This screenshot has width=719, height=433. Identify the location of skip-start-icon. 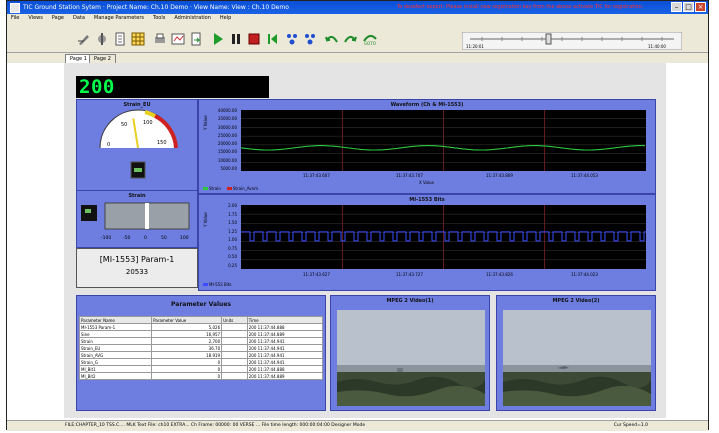
(272, 39).